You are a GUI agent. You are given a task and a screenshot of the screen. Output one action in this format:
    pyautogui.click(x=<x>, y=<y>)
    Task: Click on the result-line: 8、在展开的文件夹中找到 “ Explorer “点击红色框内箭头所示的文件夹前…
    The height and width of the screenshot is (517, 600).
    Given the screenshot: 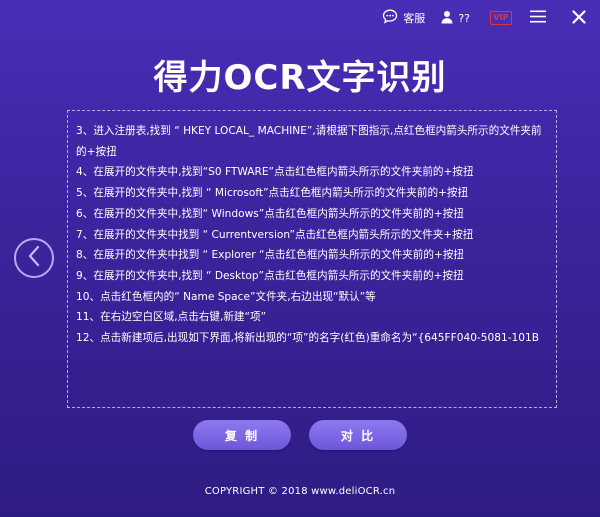 What is the action you would take?
    pyautogui.click(x=270, y=255)
    